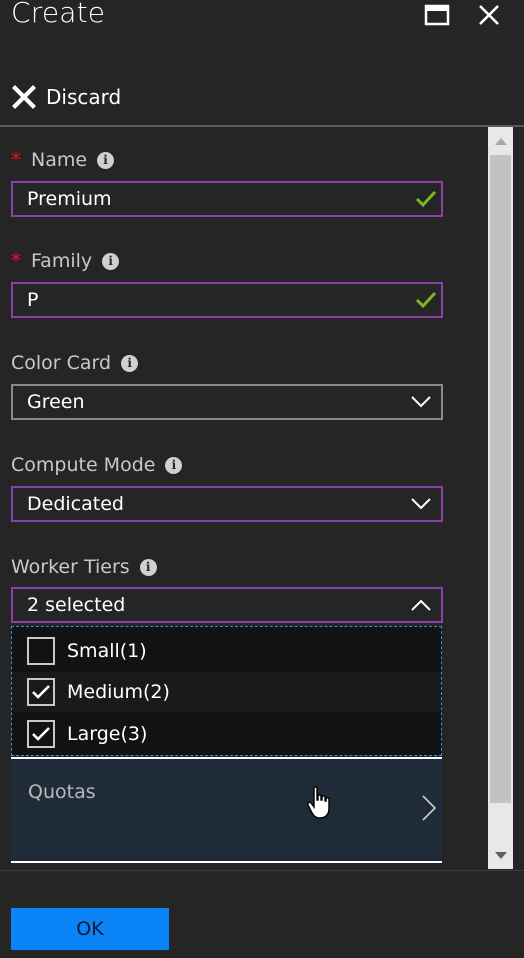 Image resolution: width=524 pixels, height=958 pixels. What do you see at coordinates (429, 808) in the screenshot?
I see `chevron-right-icon` at bounding box center [429, 808].